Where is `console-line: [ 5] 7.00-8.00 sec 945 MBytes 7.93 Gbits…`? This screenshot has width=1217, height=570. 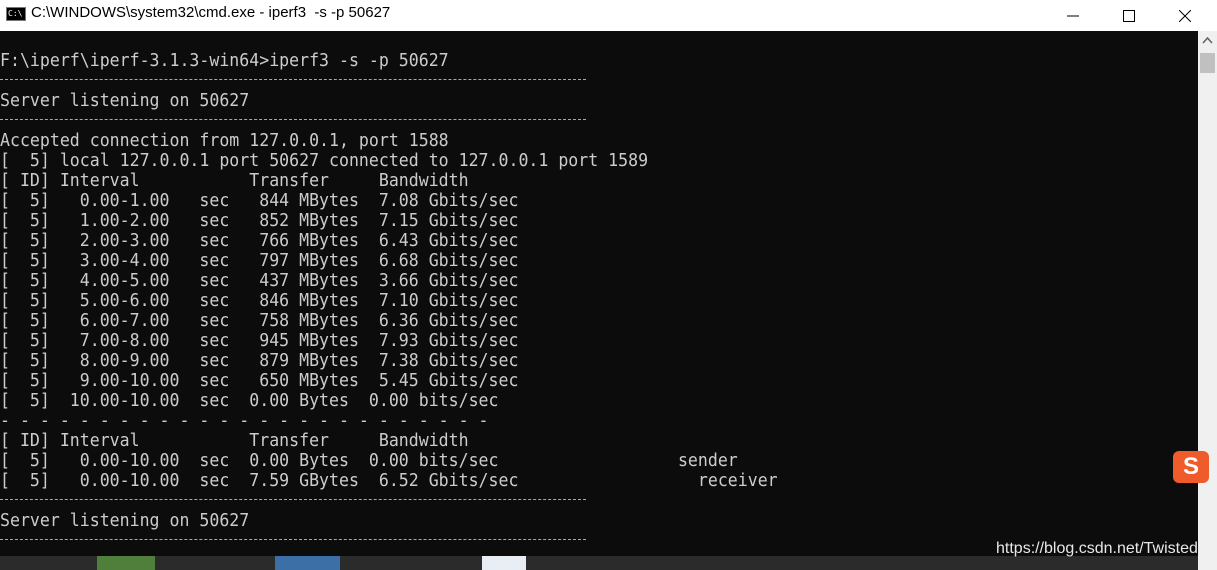
console-line: [ 5] 7.00-8.00 sec 945 MBytes 7.93 Gbits… is located at coordinates (259, 340).